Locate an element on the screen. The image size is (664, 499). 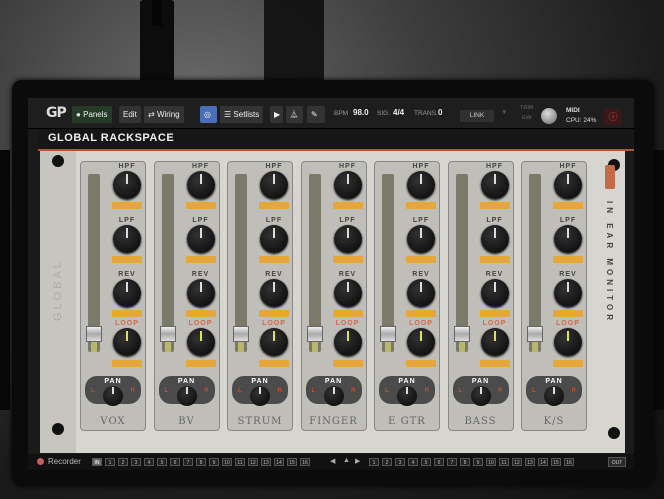
record-icon is located at coordinates (40, 461).